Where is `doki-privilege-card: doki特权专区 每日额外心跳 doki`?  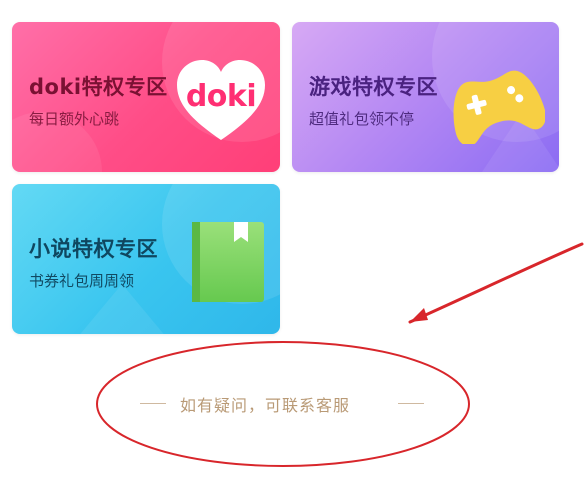 doki-privilege-card: doki特权专区 每日额外心跳 doki is located at coordinates (146, 97).